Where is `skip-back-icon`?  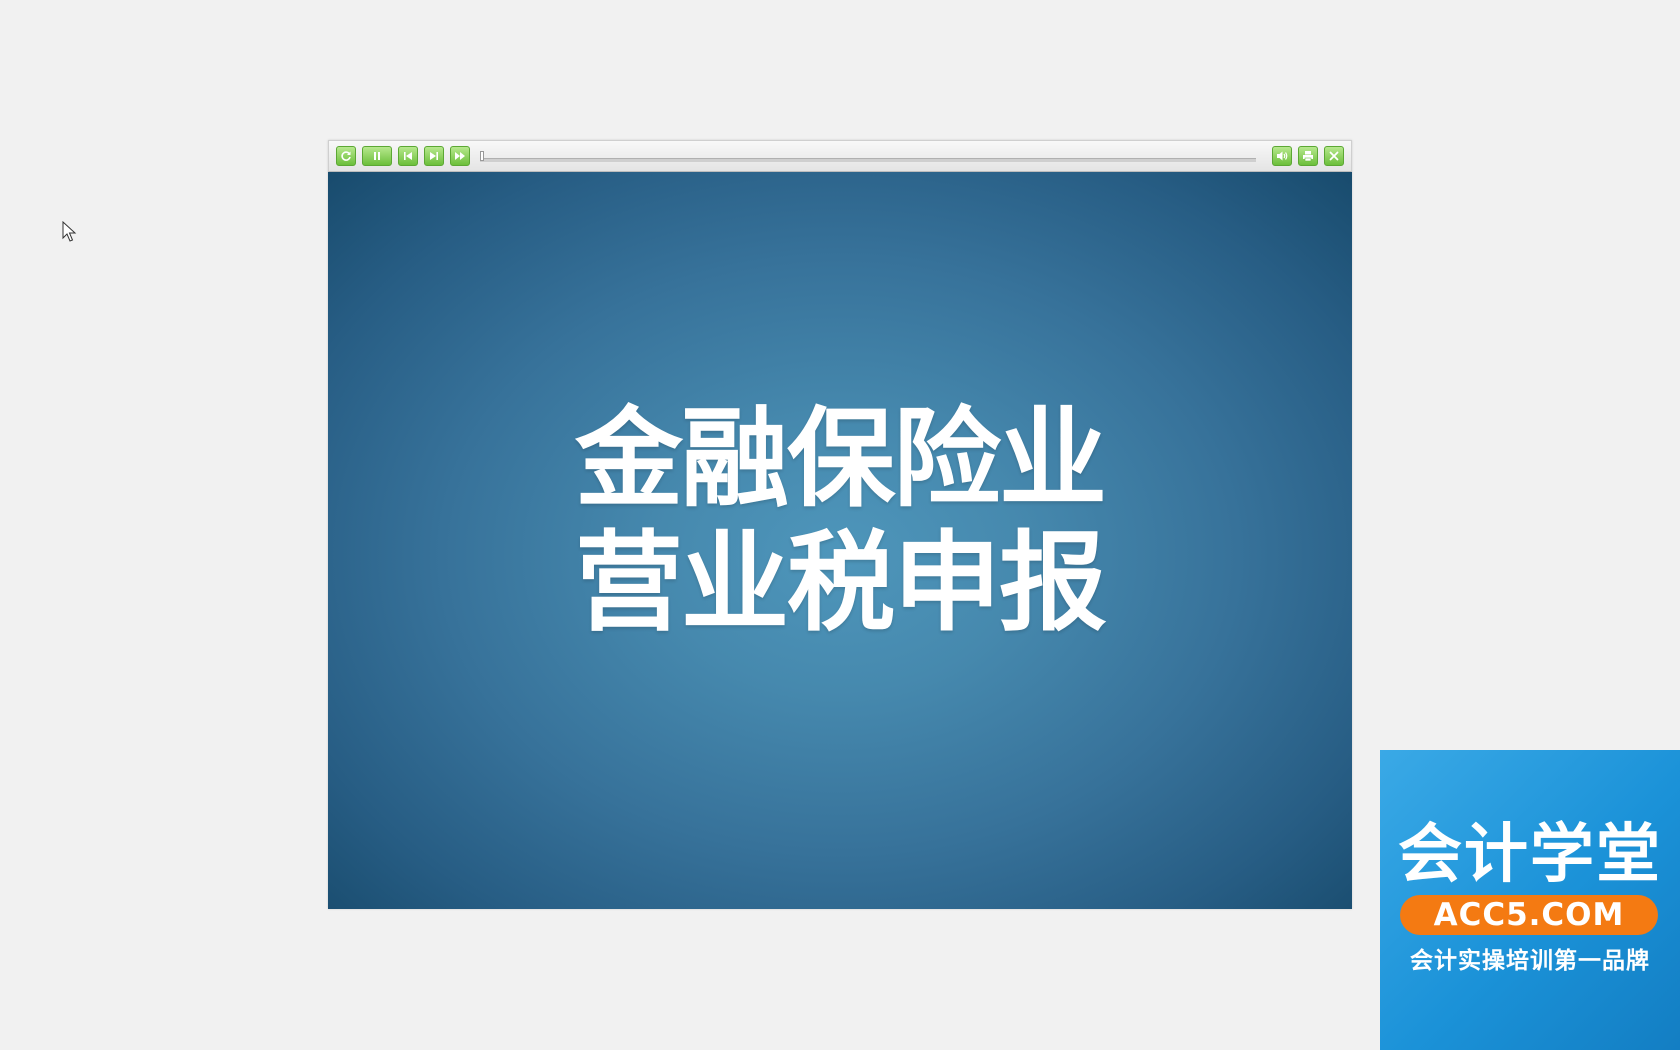 skip-back-icon is located at coordinates (408, 156).